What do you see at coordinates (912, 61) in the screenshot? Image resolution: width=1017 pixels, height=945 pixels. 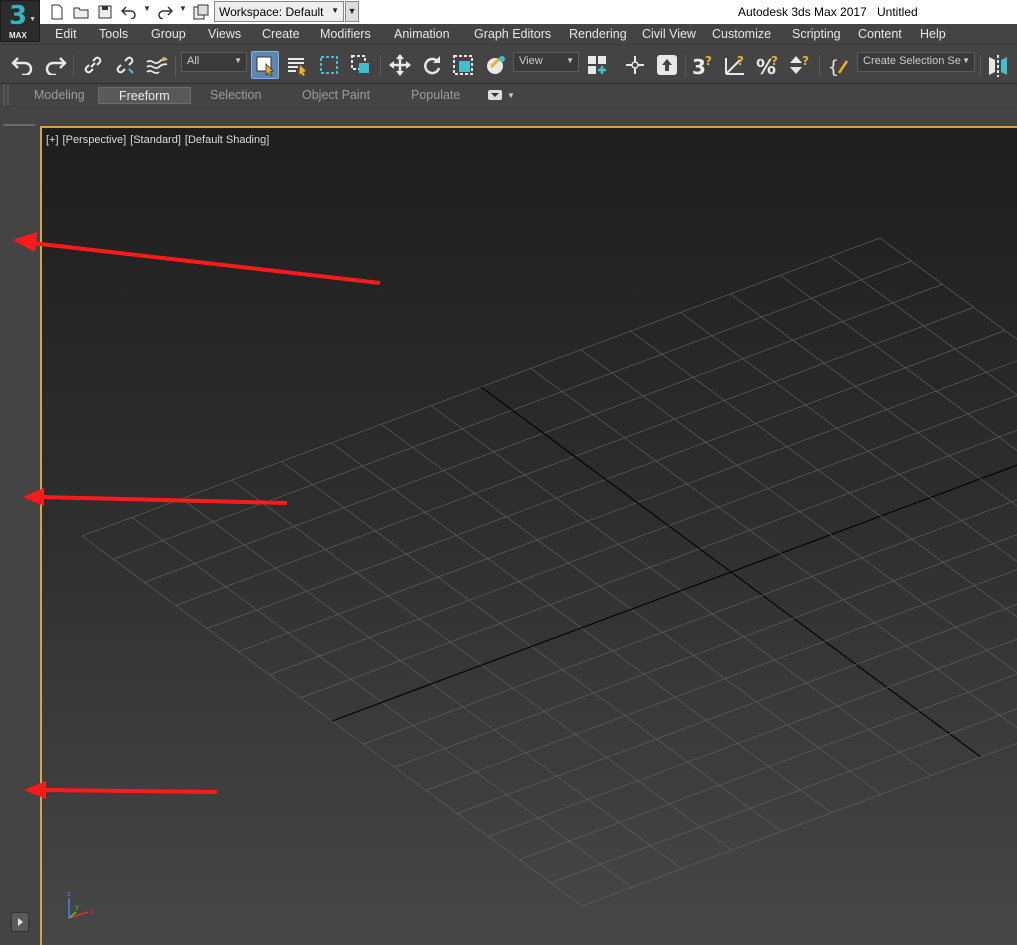 I see `named-selection-sets-value: Create Selection Se` at bounding box center [912, 61].